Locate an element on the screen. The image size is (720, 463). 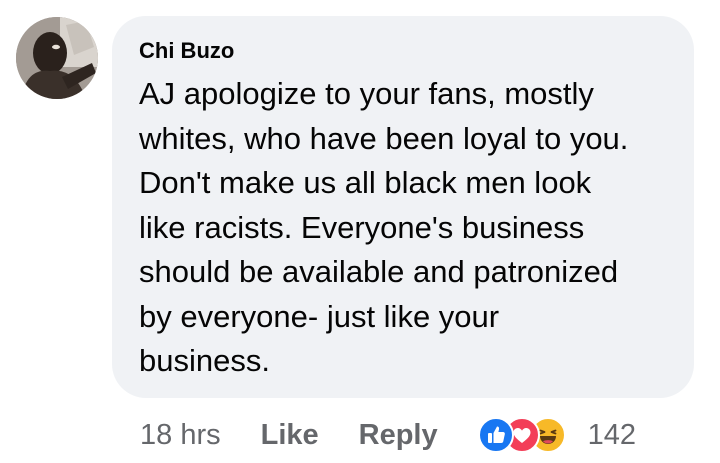
reactions-summary: 142 is located at coordinates (557, 435).